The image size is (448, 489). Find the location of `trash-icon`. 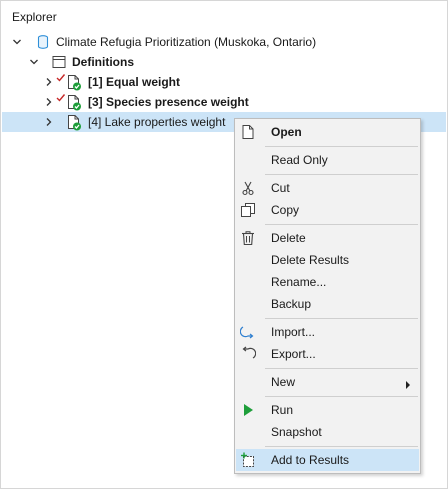

trash-icon is located at coordinates (248, 238).